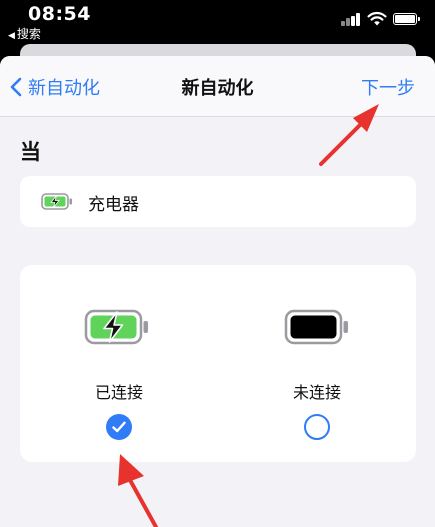 This screenshot has height=527, width=435. I want to click on radio-selected, so click(119, 427).